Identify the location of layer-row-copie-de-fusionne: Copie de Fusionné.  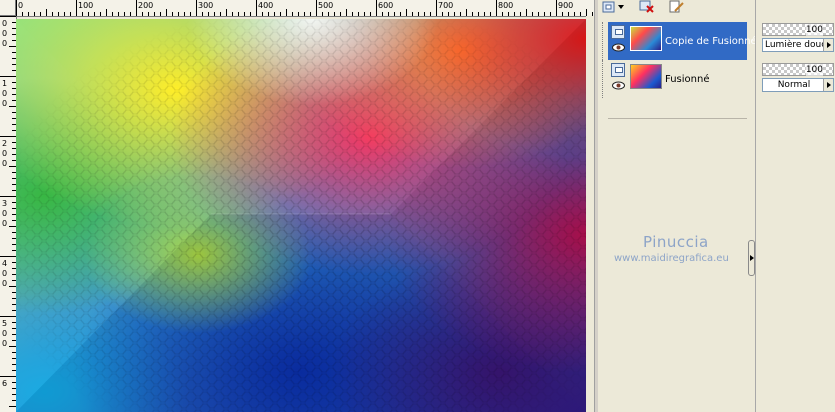
(679, 41).